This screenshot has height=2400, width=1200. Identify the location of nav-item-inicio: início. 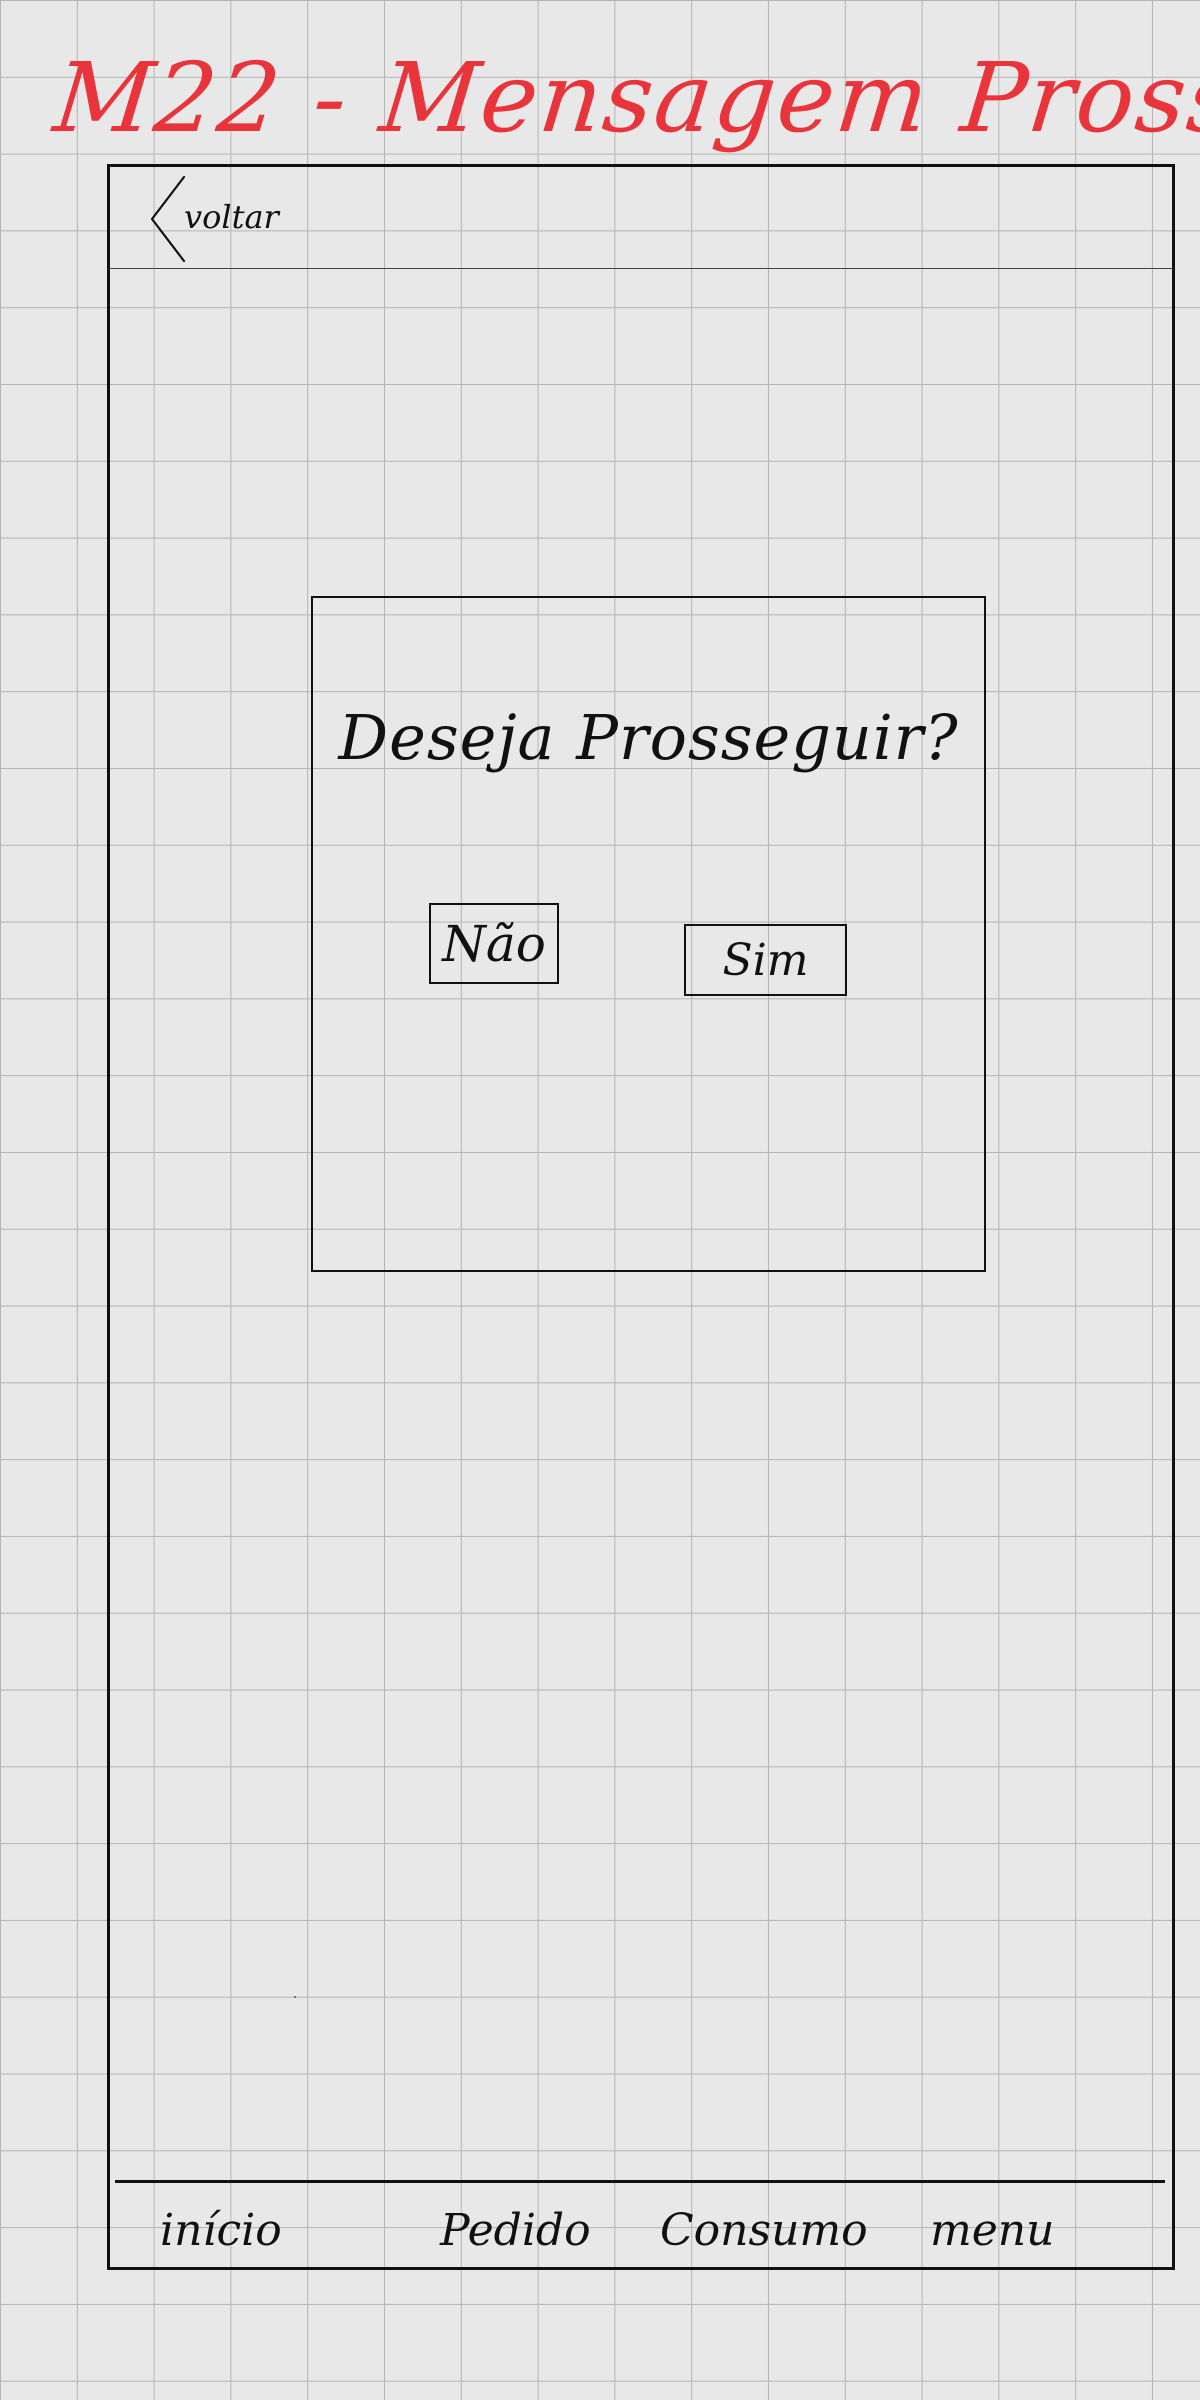
(221, 2231).